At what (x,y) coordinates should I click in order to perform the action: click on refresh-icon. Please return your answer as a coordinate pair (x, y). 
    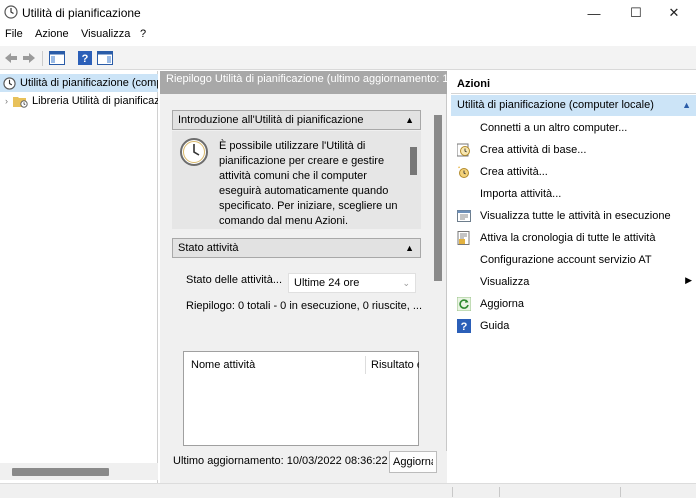
    Looking at the image, I should click on (464, 304).